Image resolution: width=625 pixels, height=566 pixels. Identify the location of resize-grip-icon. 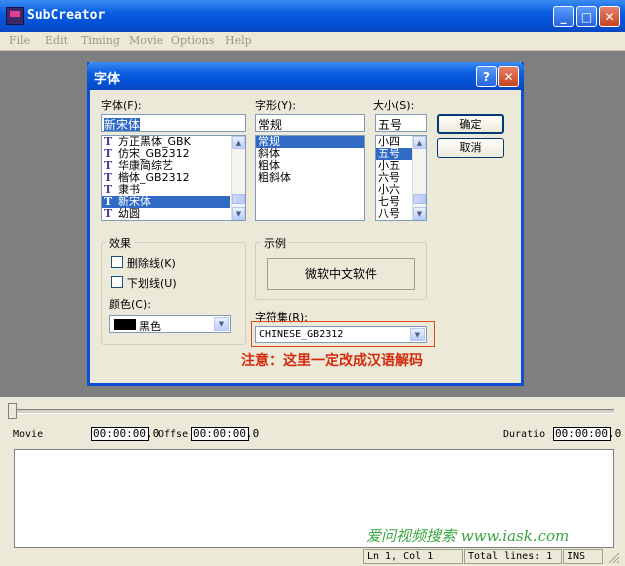
(614, 557).